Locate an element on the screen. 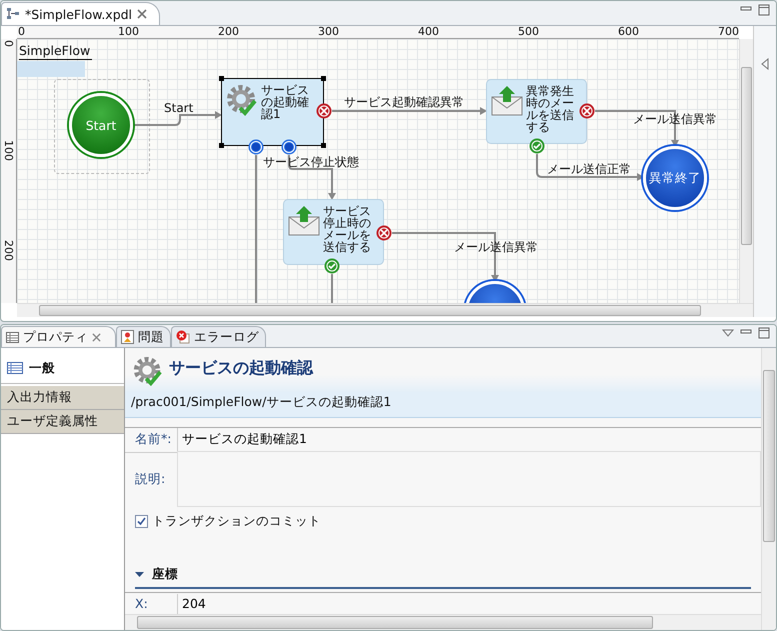 Image resolution: width=777 pixels, height=631 pixels. panel-tab: エラーログ is located at coordinates (218, 336).